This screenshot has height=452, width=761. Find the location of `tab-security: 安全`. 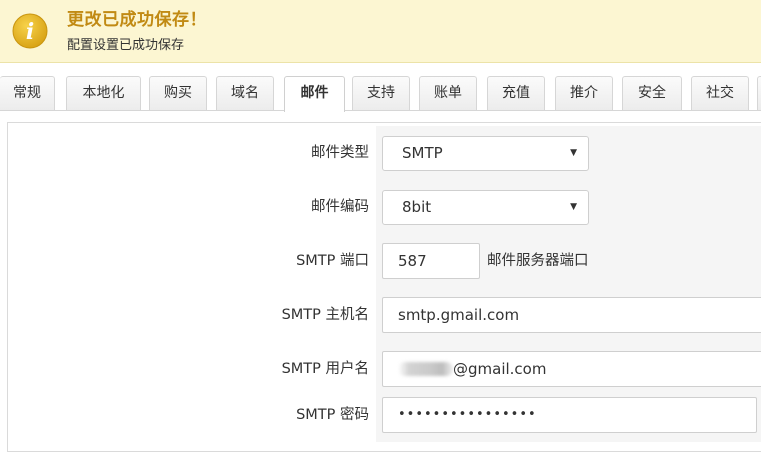

tab-security: 安全 is located at coordinates (652, 93).